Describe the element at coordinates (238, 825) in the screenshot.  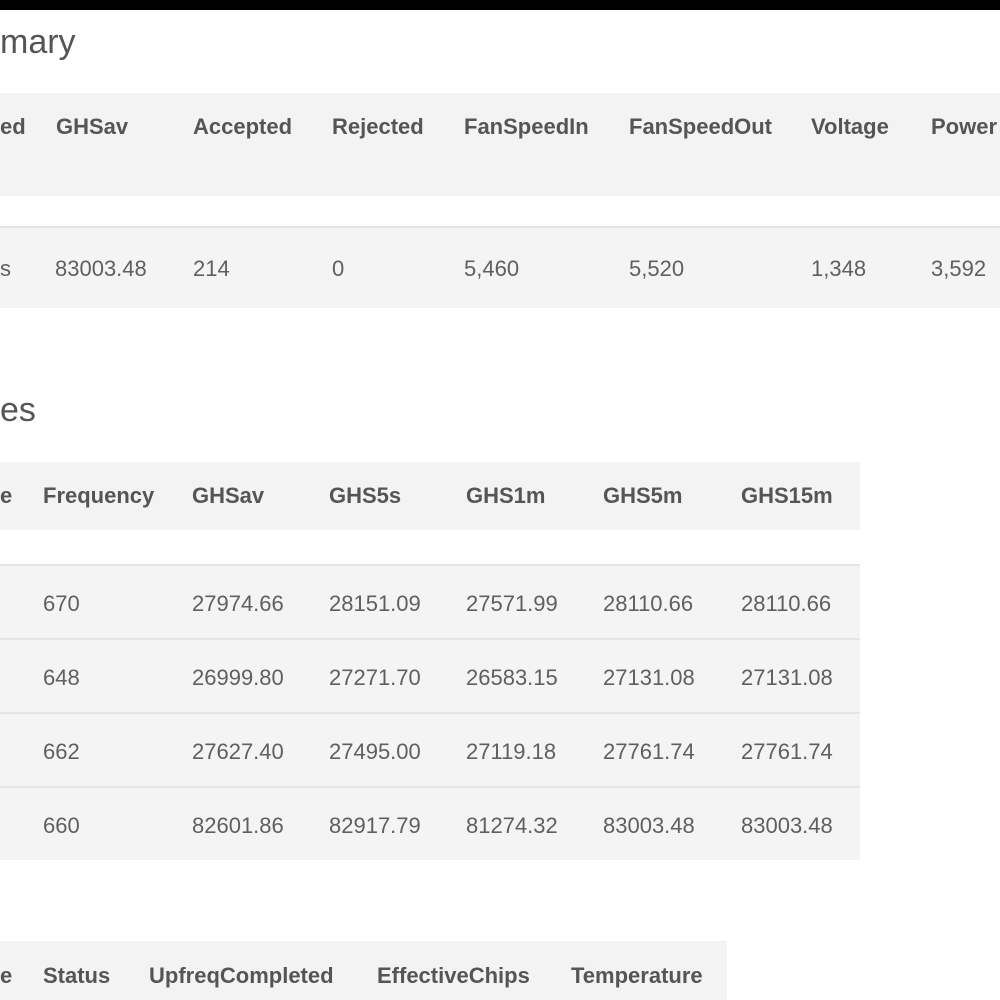
I see `devices-cell-ghsav: 82601.86` at that location.